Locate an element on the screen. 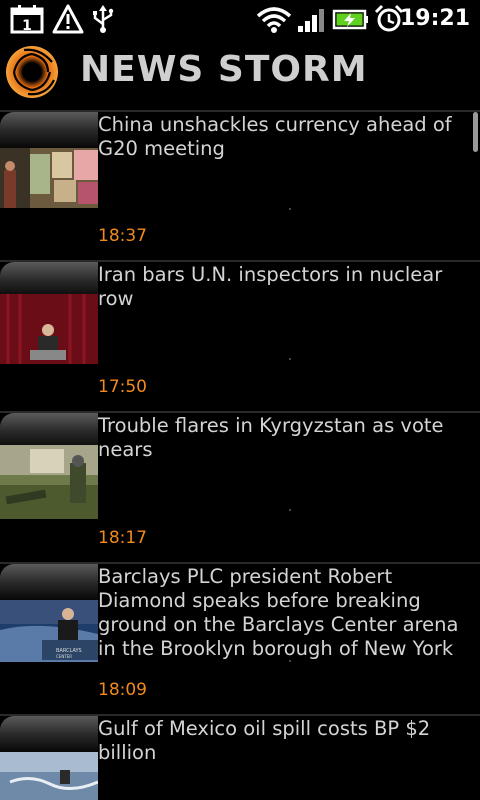  news-time: 18:09 is located at coordinates (122, 690).